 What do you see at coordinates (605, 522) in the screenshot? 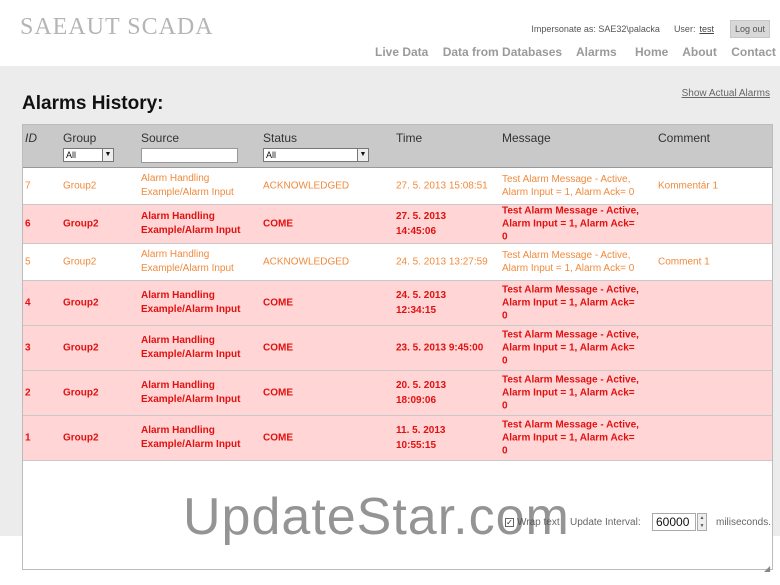
I see `update-interval-label: Update Interval:` at bounding box center [605, 522].